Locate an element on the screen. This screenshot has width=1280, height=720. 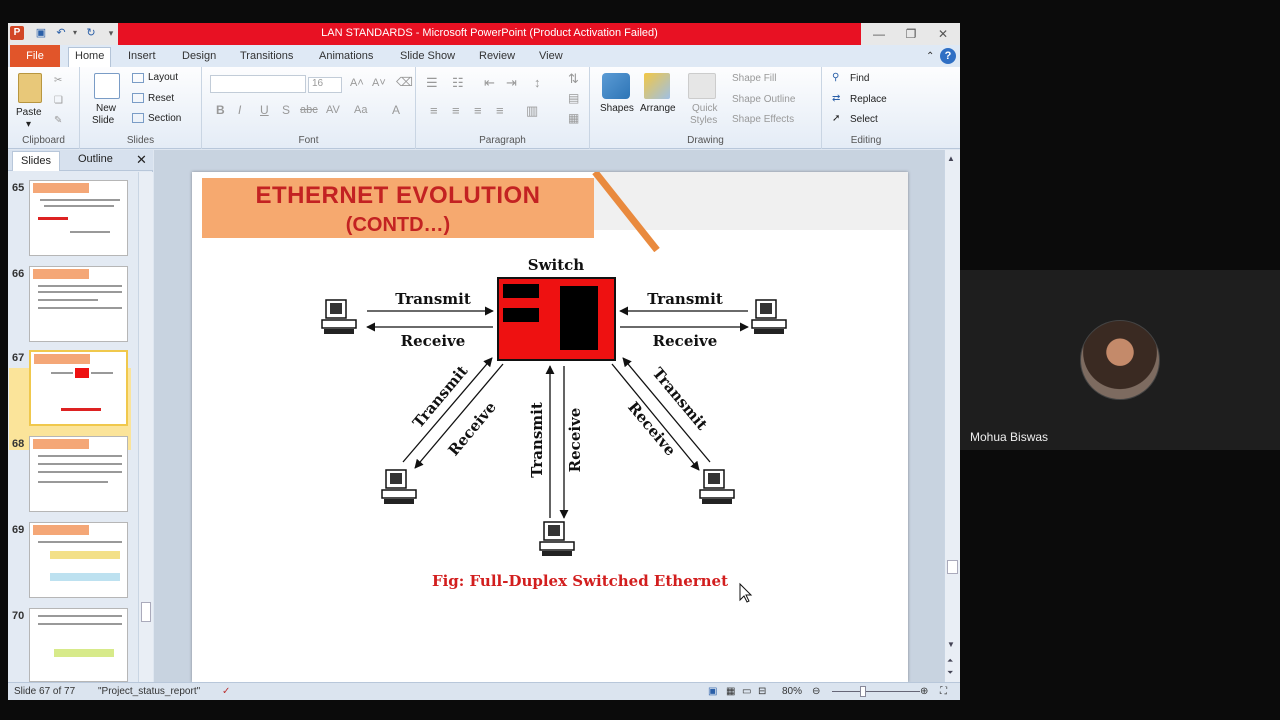
quick-styles-icon is located at coordinates (702, 86).